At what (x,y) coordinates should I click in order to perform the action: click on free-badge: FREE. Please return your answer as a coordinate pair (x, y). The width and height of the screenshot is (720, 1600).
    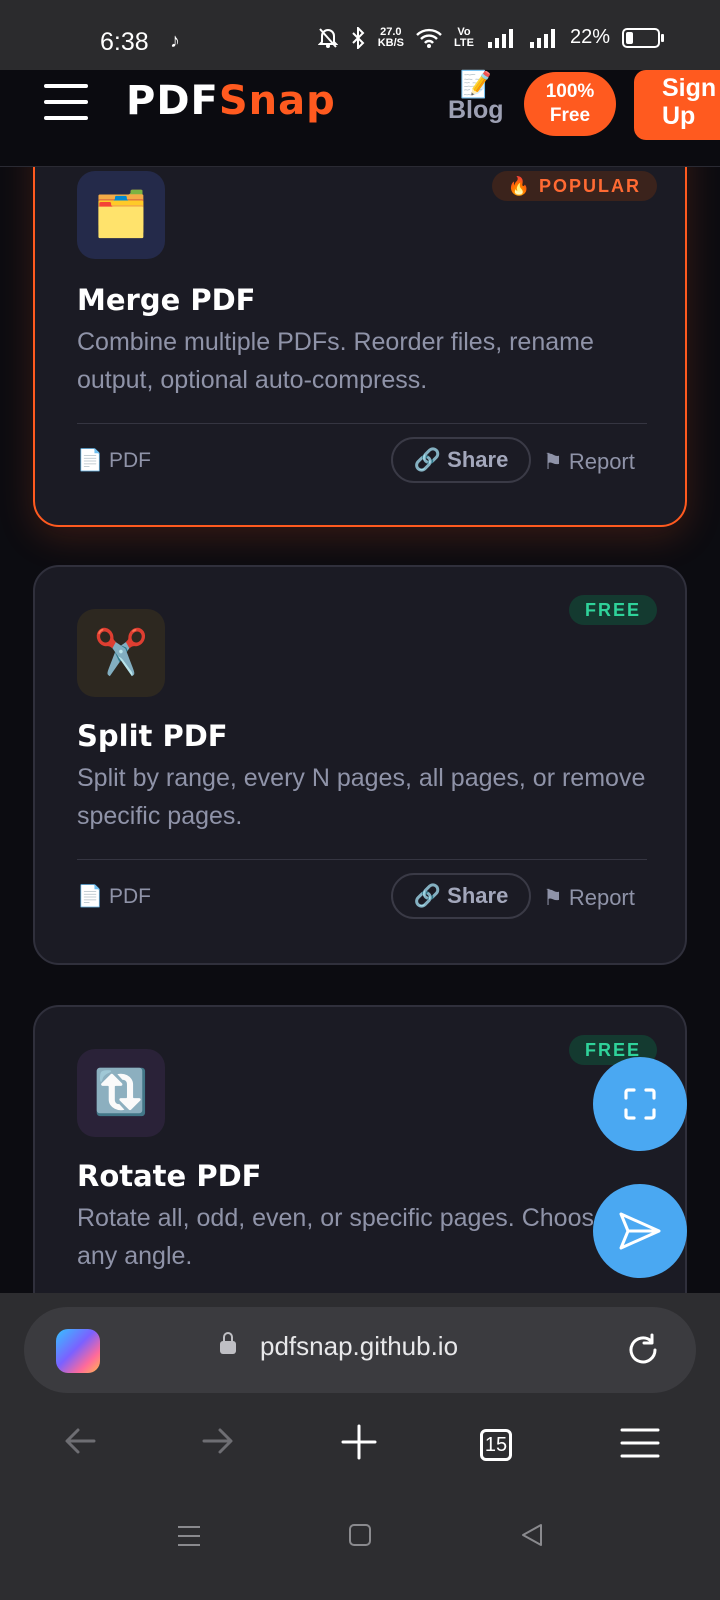
    Looking at the image, I should click on (612, 610).